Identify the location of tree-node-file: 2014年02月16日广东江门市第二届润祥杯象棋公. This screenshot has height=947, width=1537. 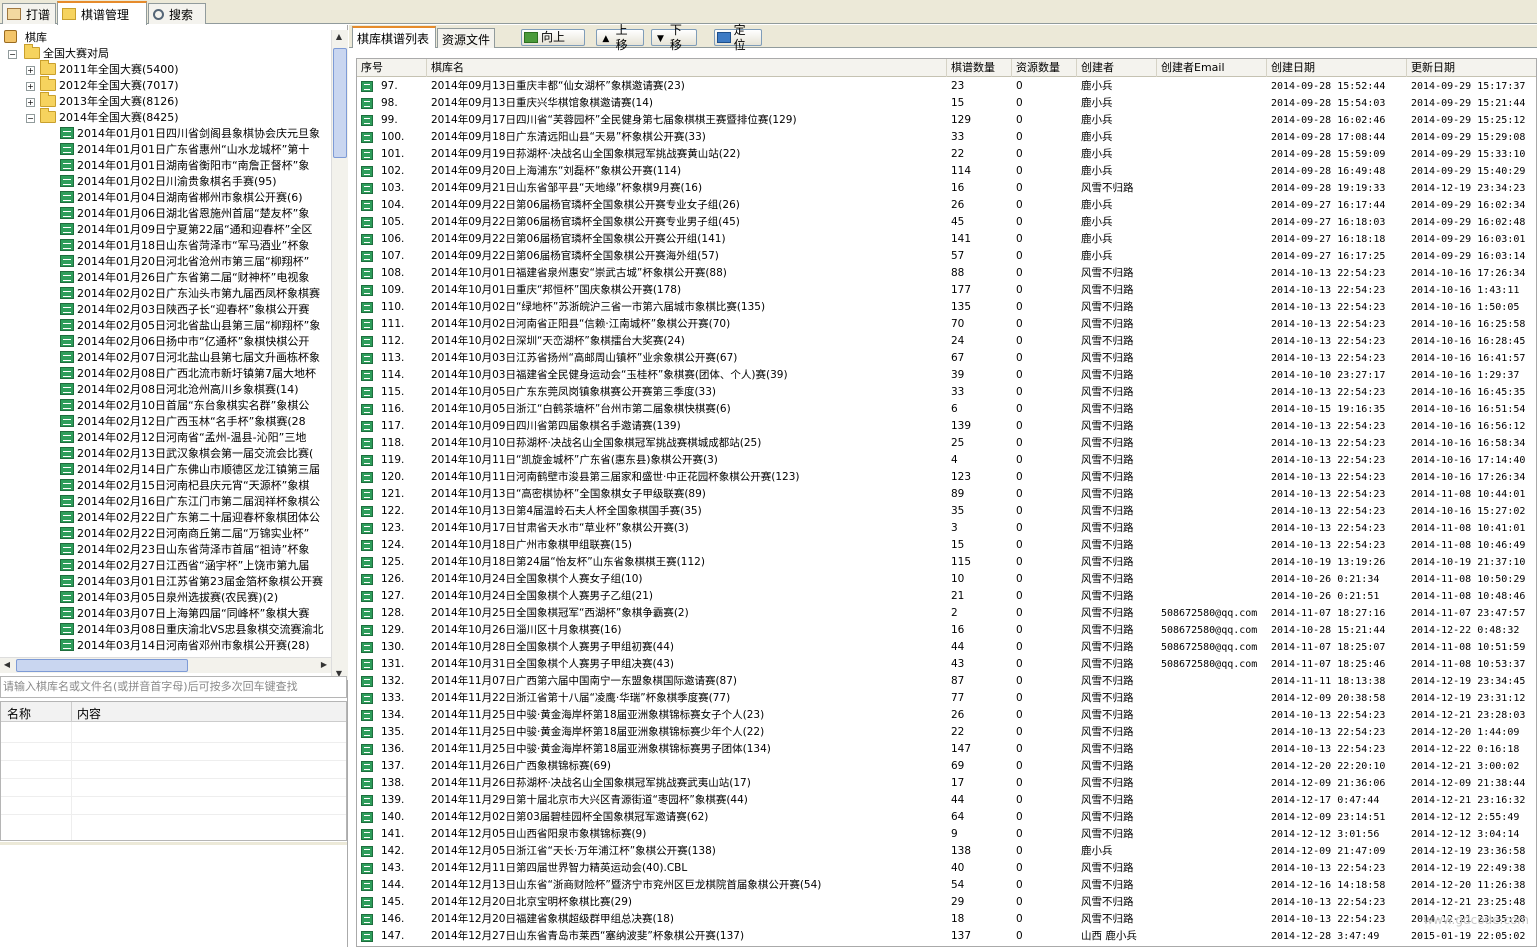
(190, 502).